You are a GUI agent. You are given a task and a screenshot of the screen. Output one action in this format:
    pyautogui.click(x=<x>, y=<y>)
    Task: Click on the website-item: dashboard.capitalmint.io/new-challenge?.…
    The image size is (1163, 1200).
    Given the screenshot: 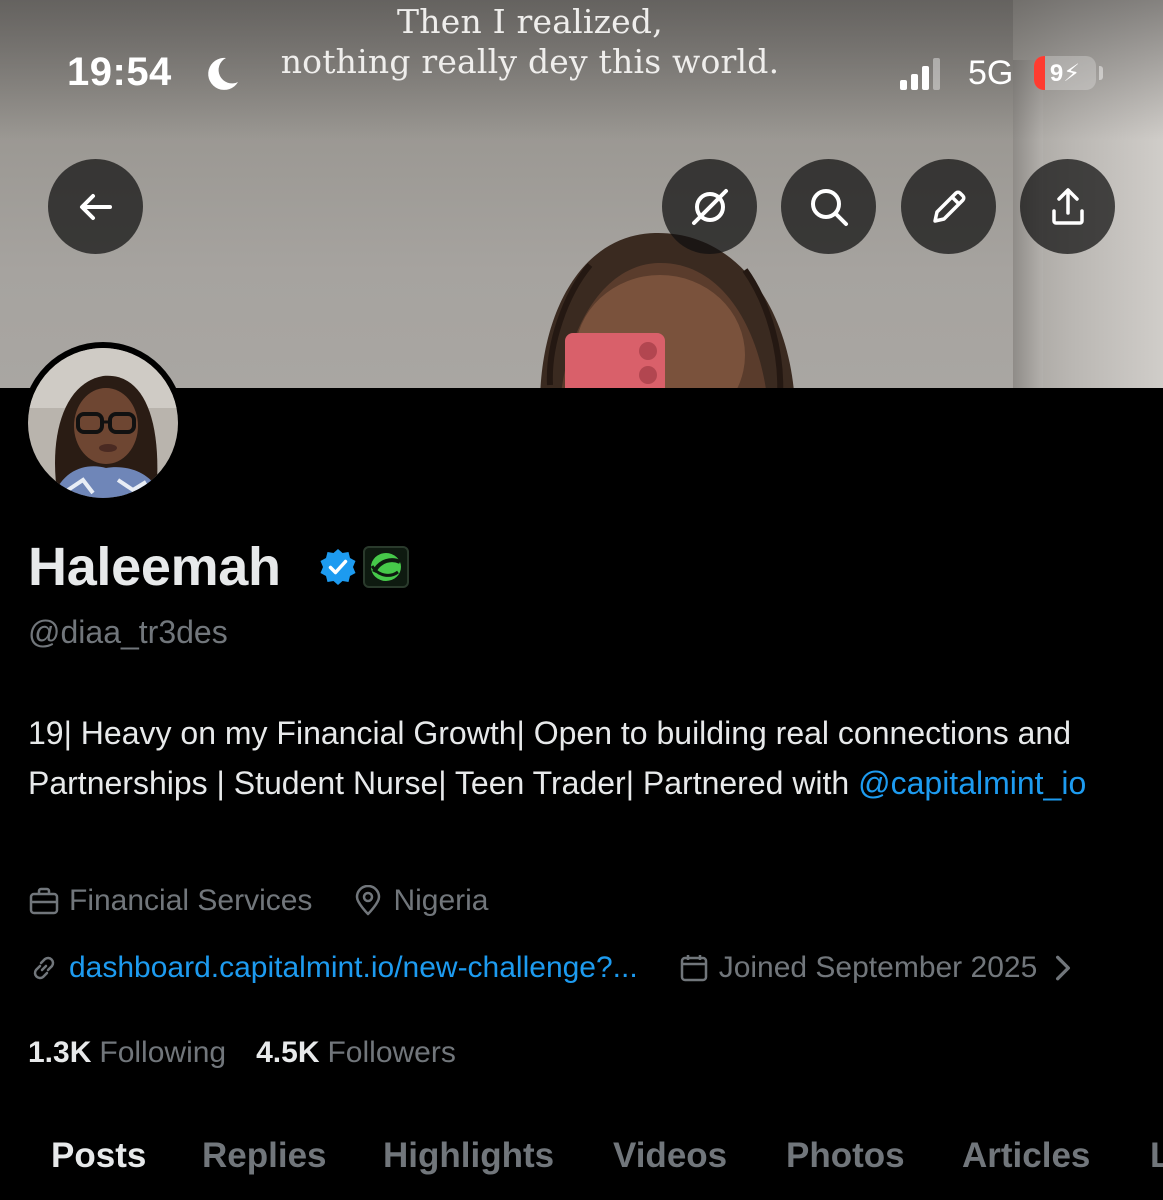 What is the action you would take?
    pyautogui.click(x=333, y=968)
    